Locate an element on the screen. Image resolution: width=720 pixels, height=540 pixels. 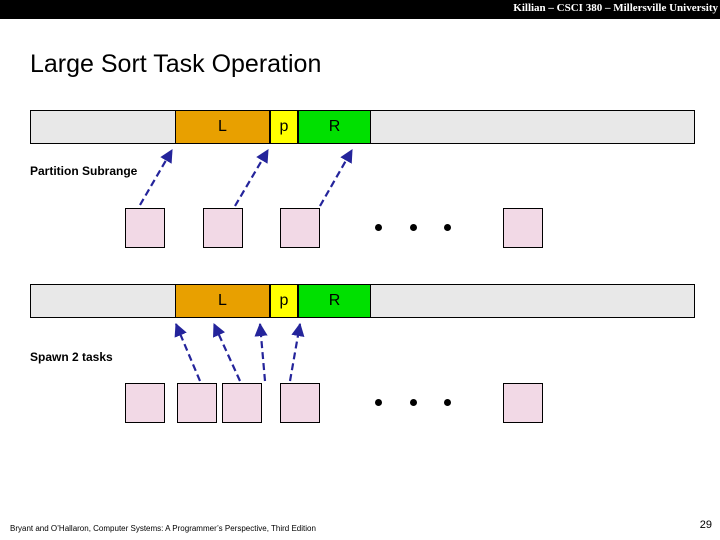
page-title: Large Sort Task Operation is located at coordinates (176, 64).